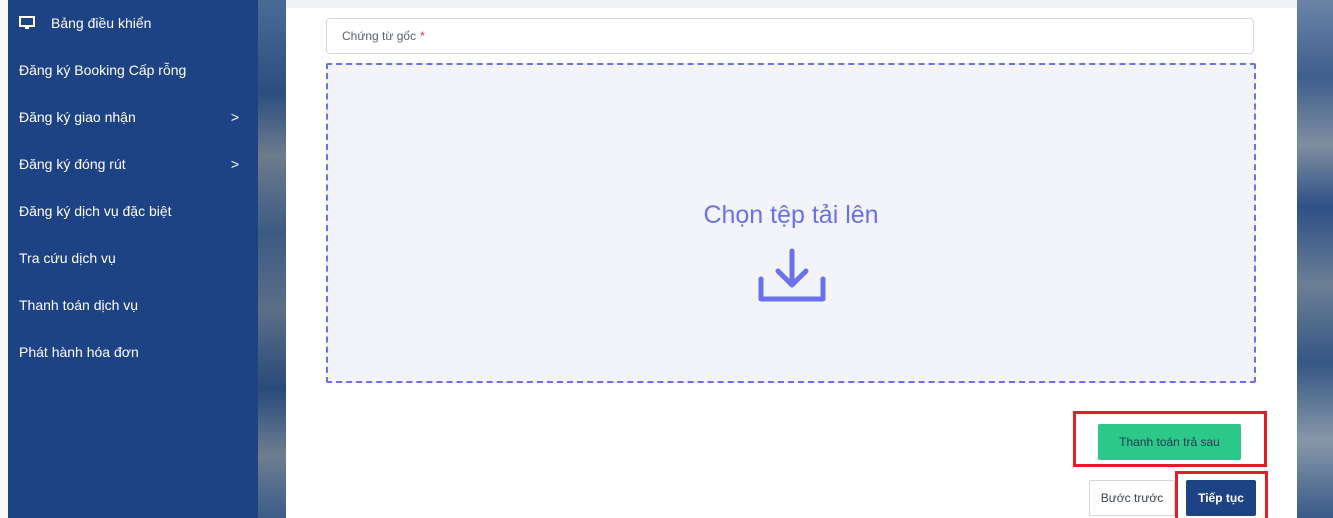 Image resolution: width=1333 pixels, height=518 pixels. Describe the element at coordinates (77, 117) in the screenshot. I see `sidebar-item-label: Đăng ký giao nhận` at that location.